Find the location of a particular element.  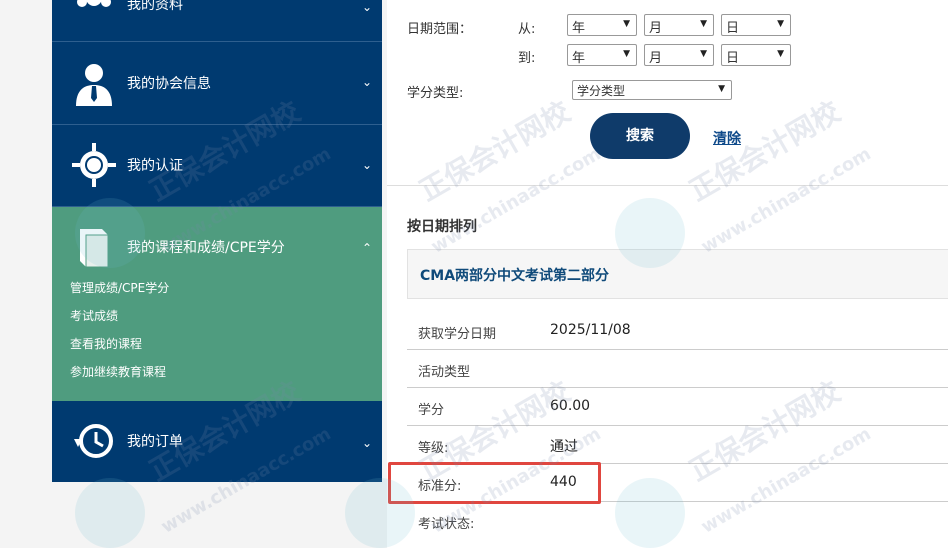

chevron-up-icon: ⌃ is located at coordinates (367, 248).